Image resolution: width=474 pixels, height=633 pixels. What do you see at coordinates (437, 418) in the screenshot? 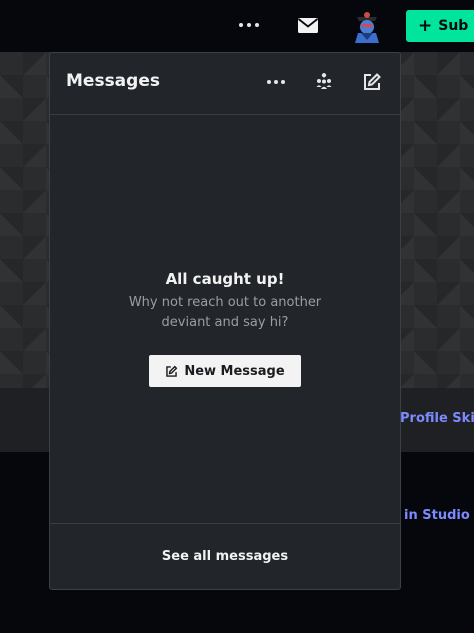
I see `profile-skin-link: Profile Skin` at bounding box center [437, 418].